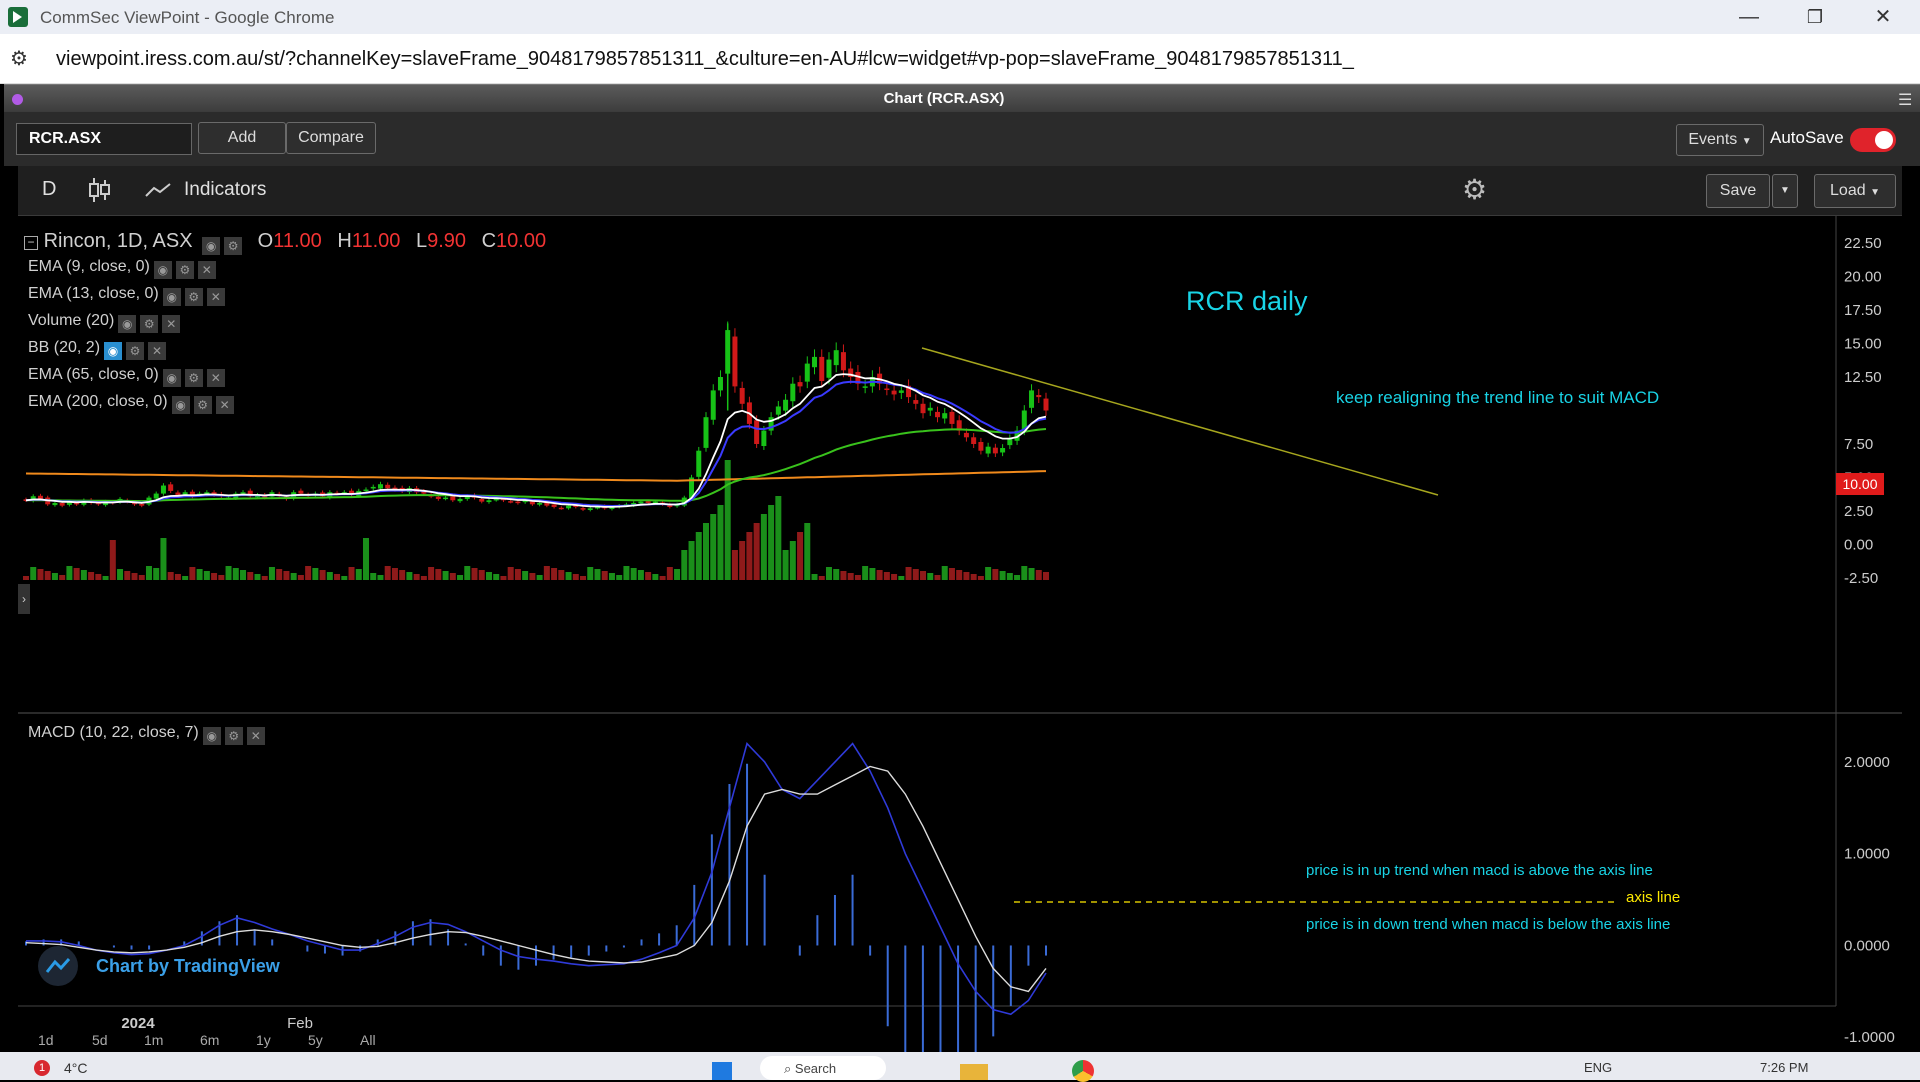 The width and height of the screenshot is (1920, 1082). I want to click on collapse-legend-icon: −, so click(31, 243).